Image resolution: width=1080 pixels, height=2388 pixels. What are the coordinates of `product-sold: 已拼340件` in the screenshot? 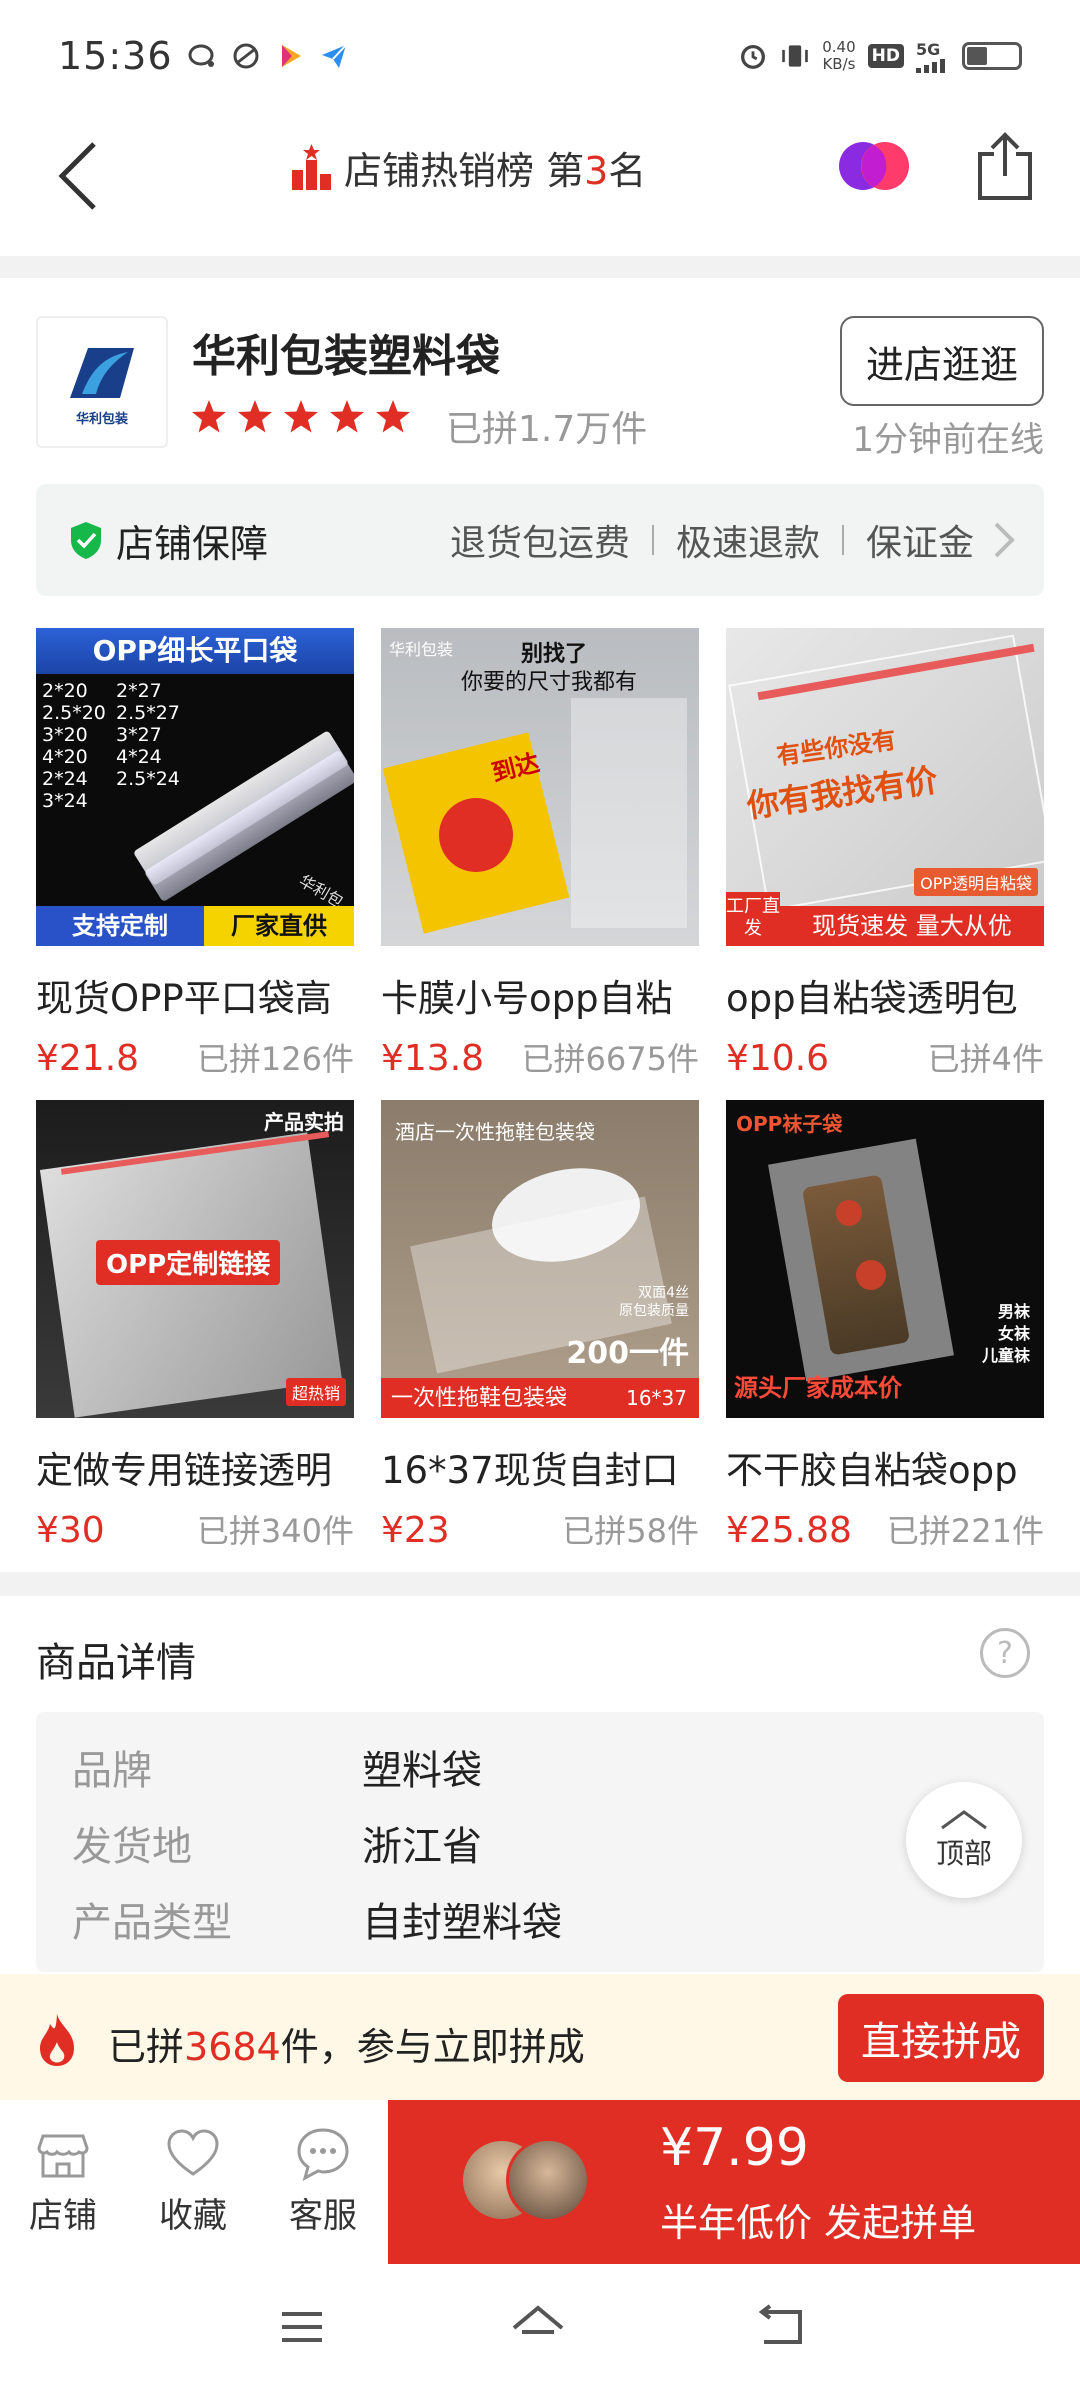 It's located at (275, 1531).